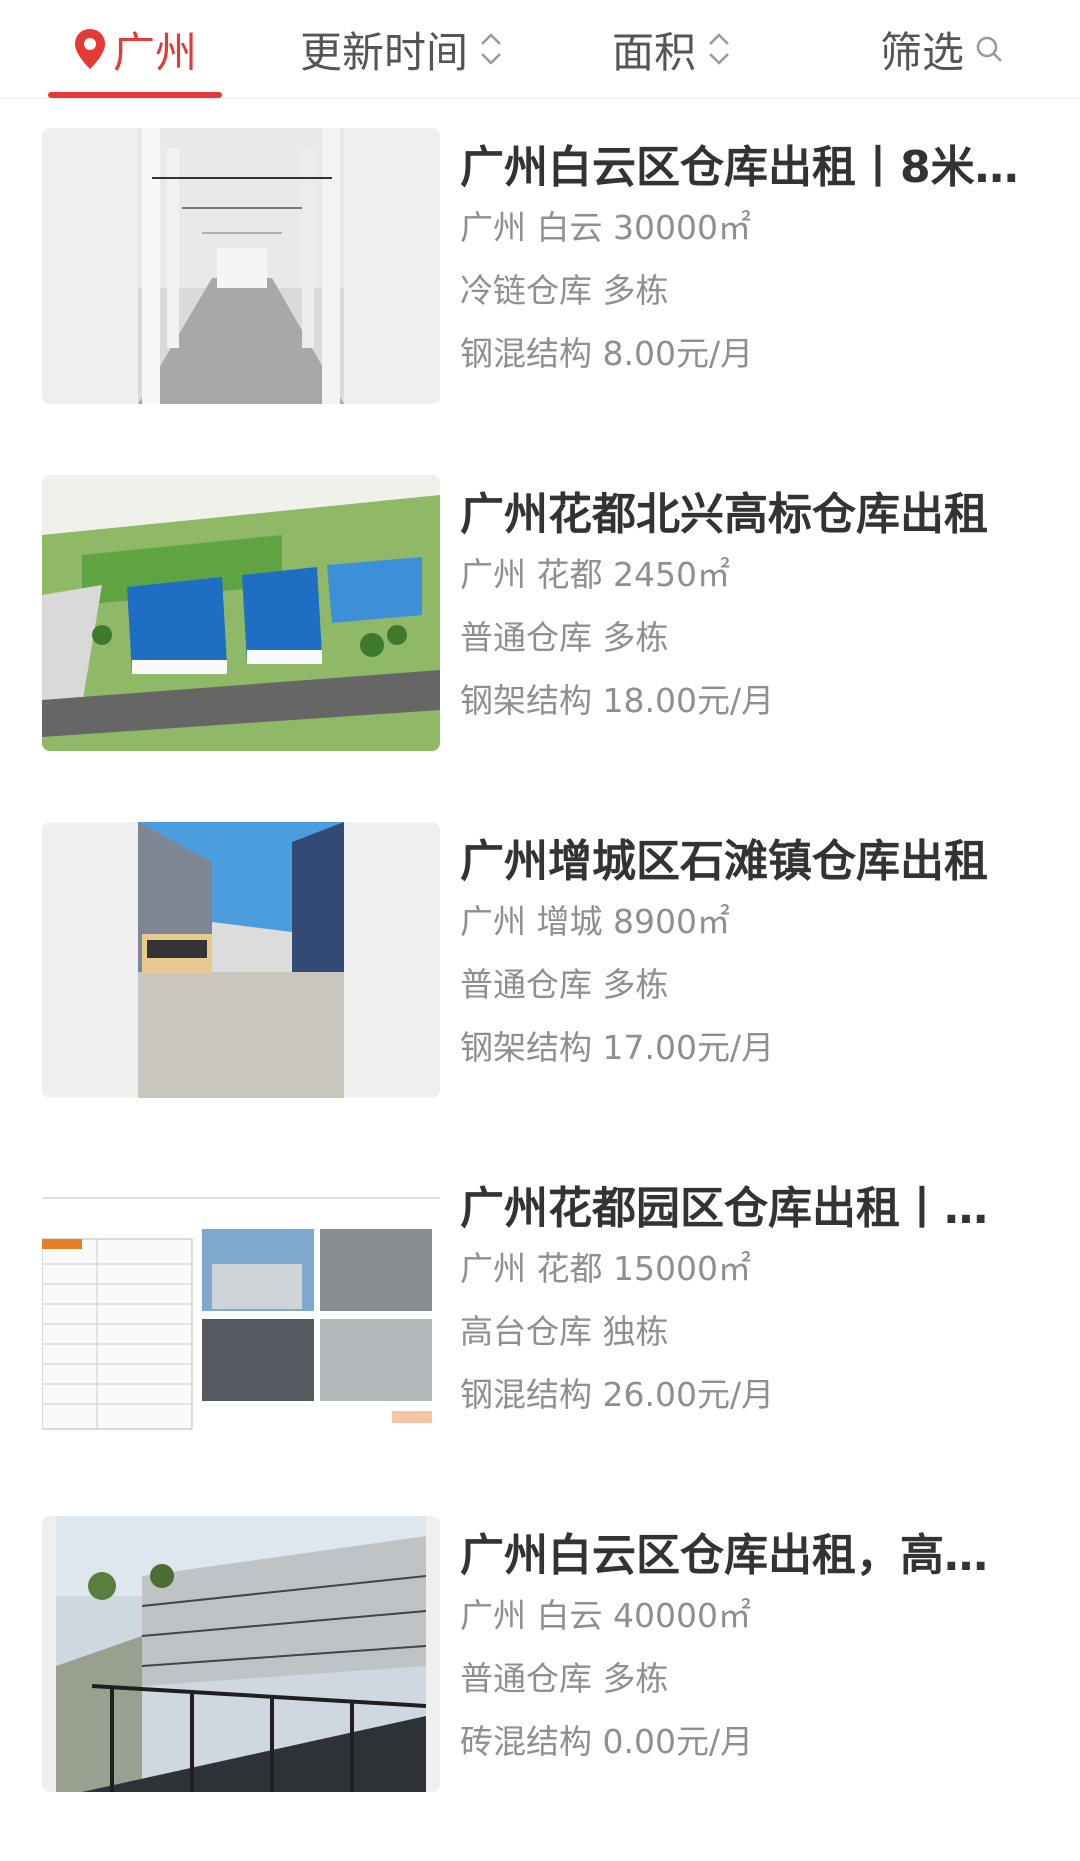 This screenshot has height=1861, width=1080. I want to click on listing-structure-price: 砖混结构 0.00元/月, so click(607, 1741).